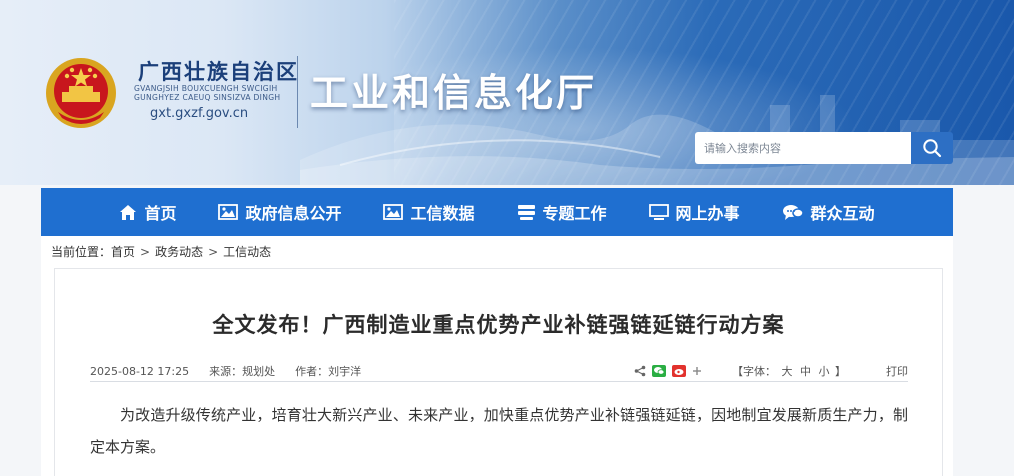  Describe the element at coordinates (497, 251) in the screenshot. I see `breadcrumb: 当前位置： 首页 > 政务动态 > 工信动态` at that location.